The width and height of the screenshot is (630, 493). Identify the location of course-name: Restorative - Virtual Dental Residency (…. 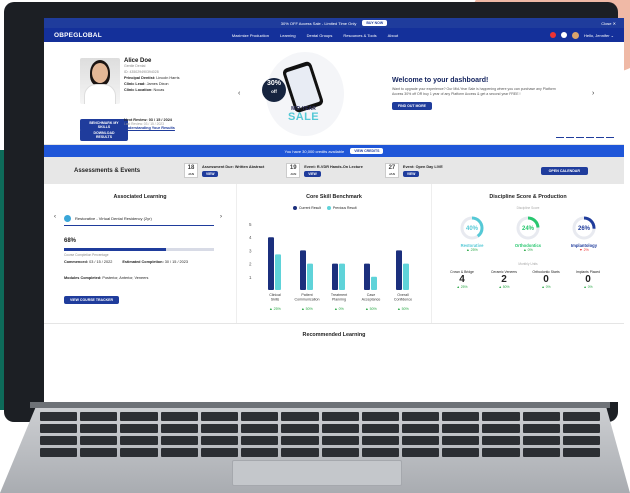
(113, 218).